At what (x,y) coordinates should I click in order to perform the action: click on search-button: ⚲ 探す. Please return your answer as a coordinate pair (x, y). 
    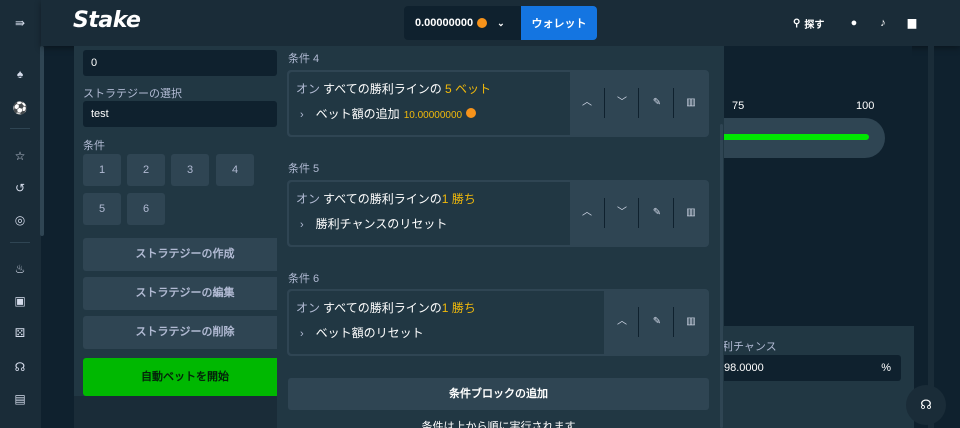
    Looking at the image, I should click on (808, 23).